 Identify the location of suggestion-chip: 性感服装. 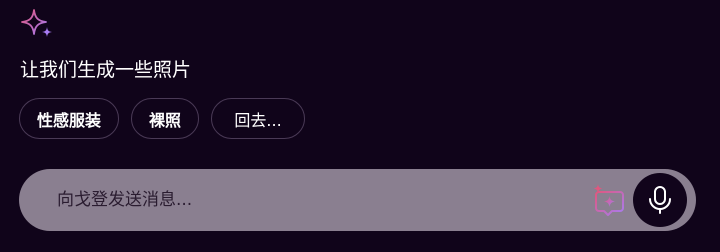
(69, 118).